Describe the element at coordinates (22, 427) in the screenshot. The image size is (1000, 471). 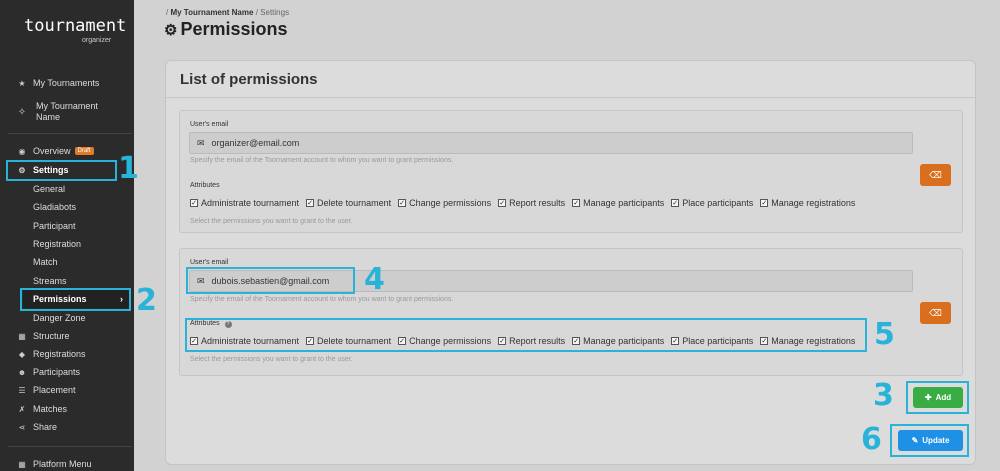
I see `share-icon: ⋖` at that location.